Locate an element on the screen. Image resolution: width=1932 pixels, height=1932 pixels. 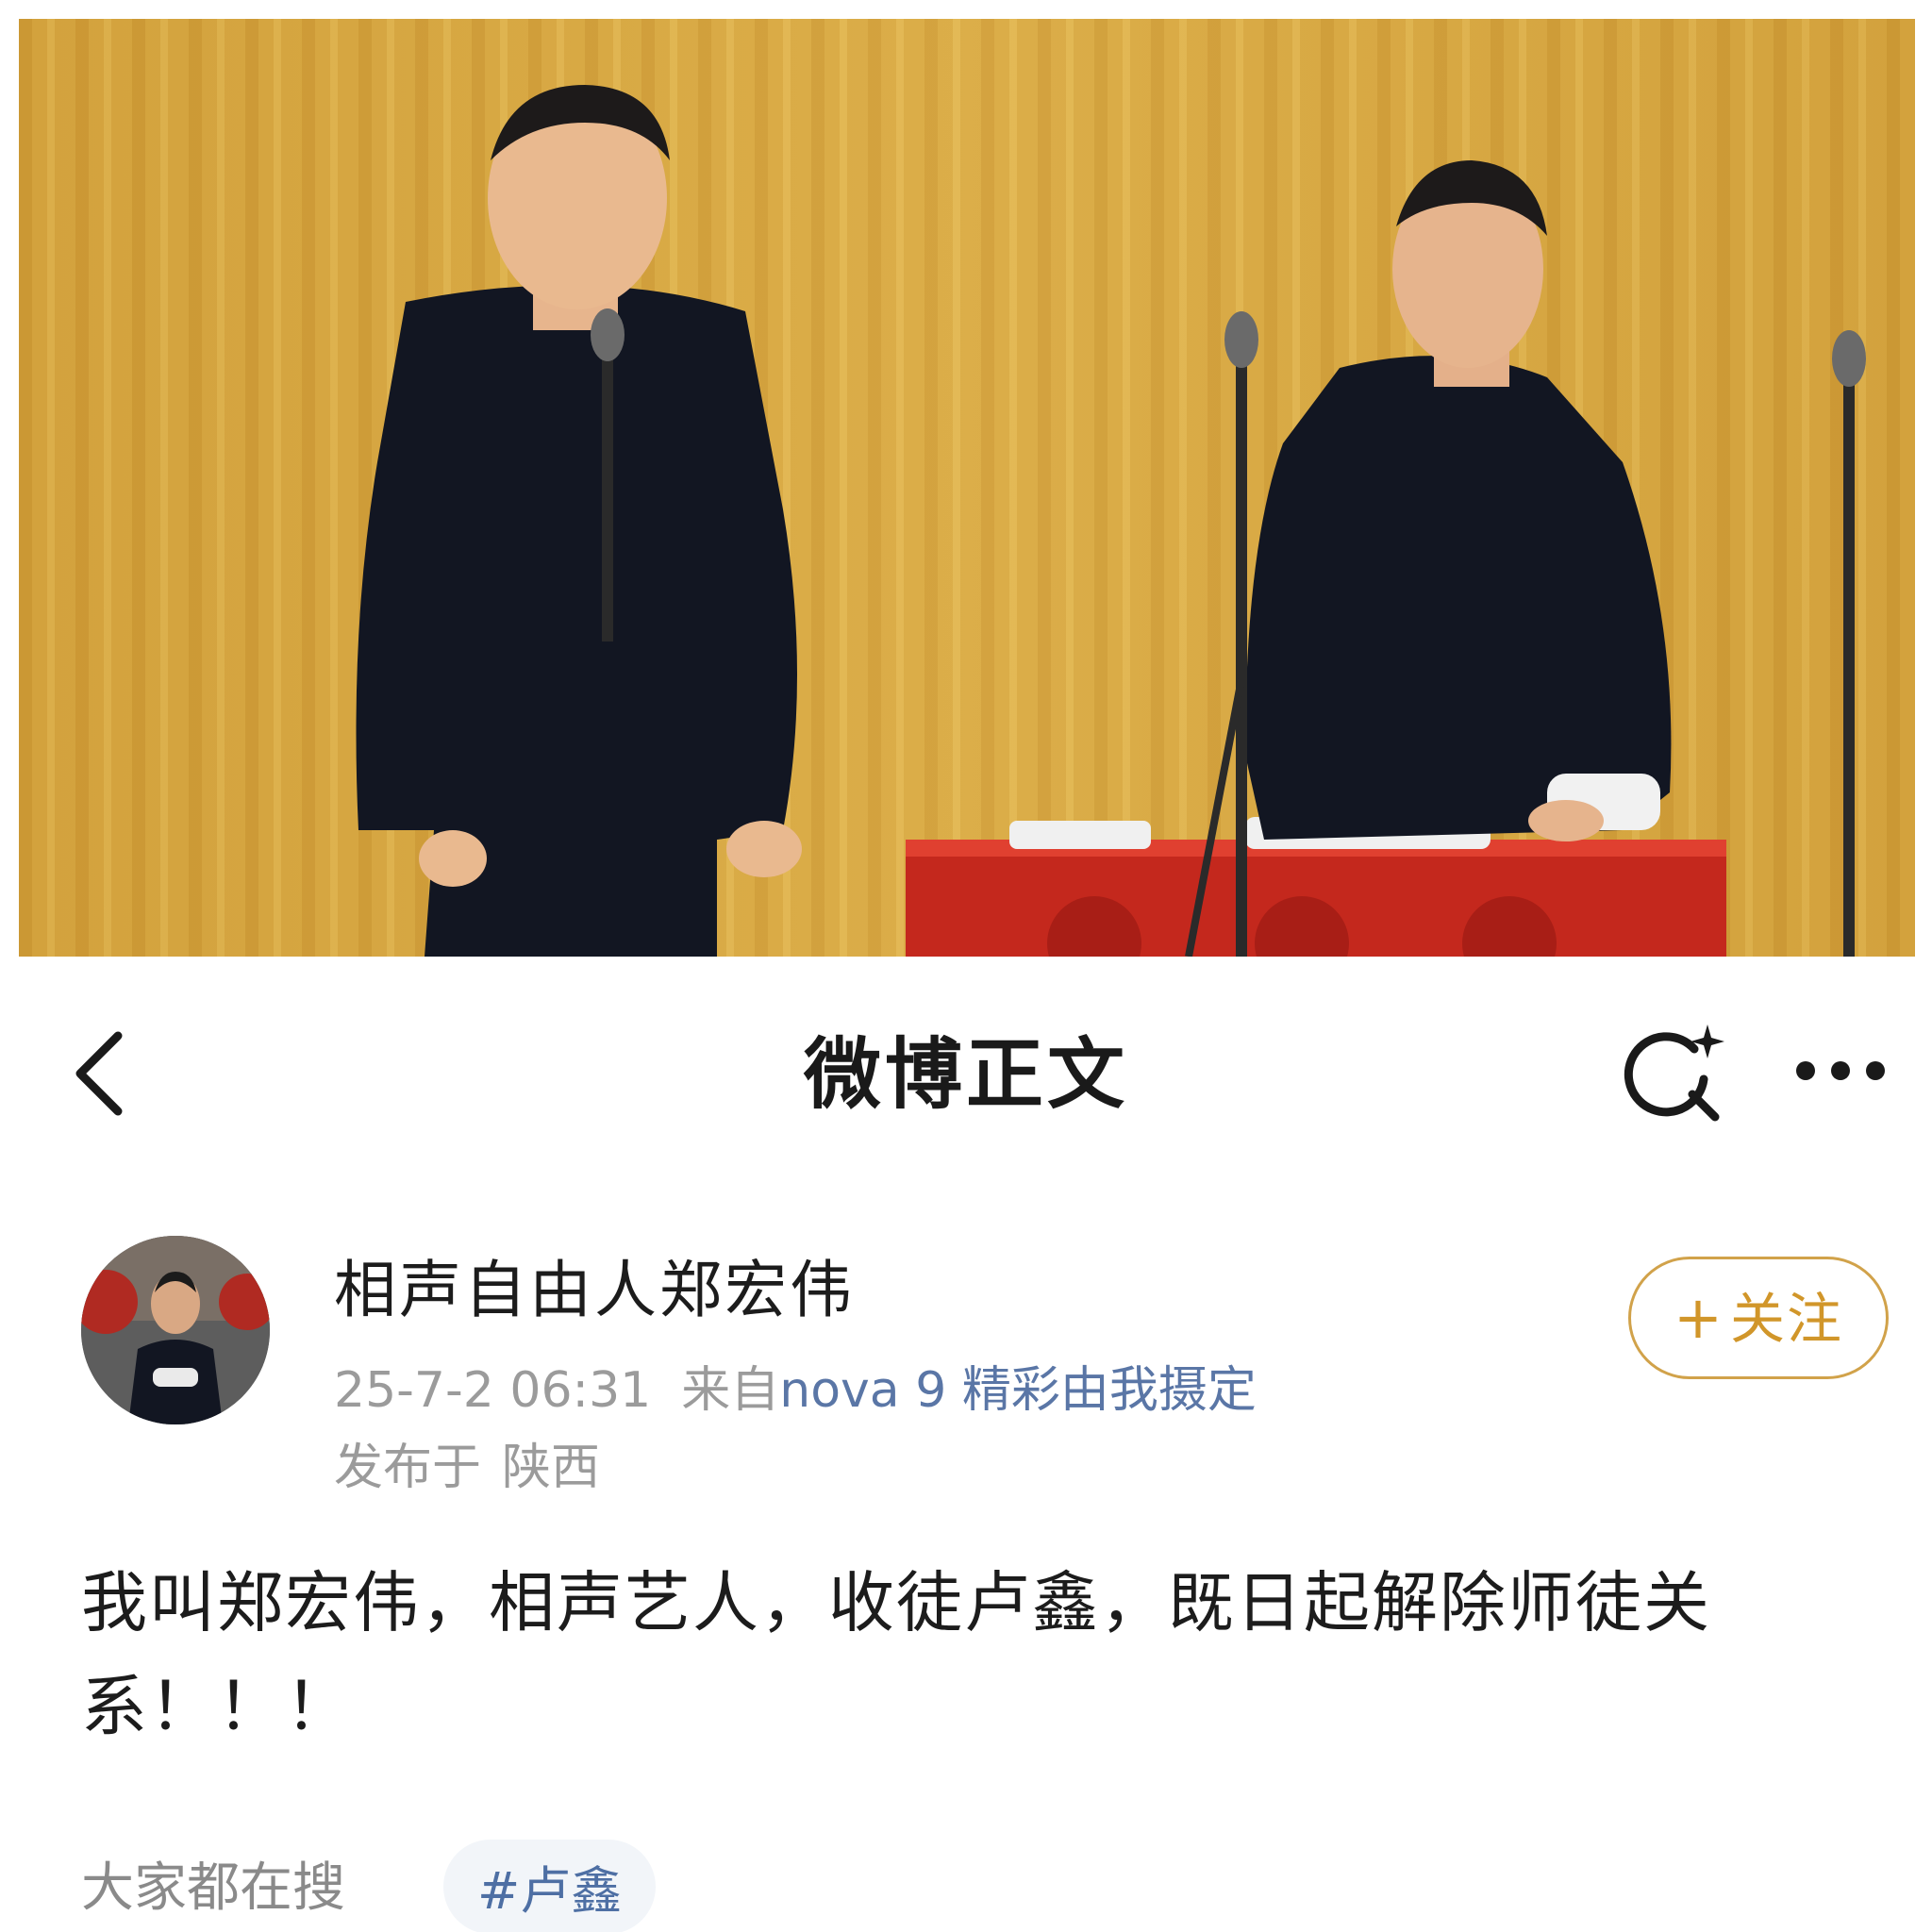
source-device-link: nova 9 精彩由我摄定 is located at coordinates (1018, 1390).